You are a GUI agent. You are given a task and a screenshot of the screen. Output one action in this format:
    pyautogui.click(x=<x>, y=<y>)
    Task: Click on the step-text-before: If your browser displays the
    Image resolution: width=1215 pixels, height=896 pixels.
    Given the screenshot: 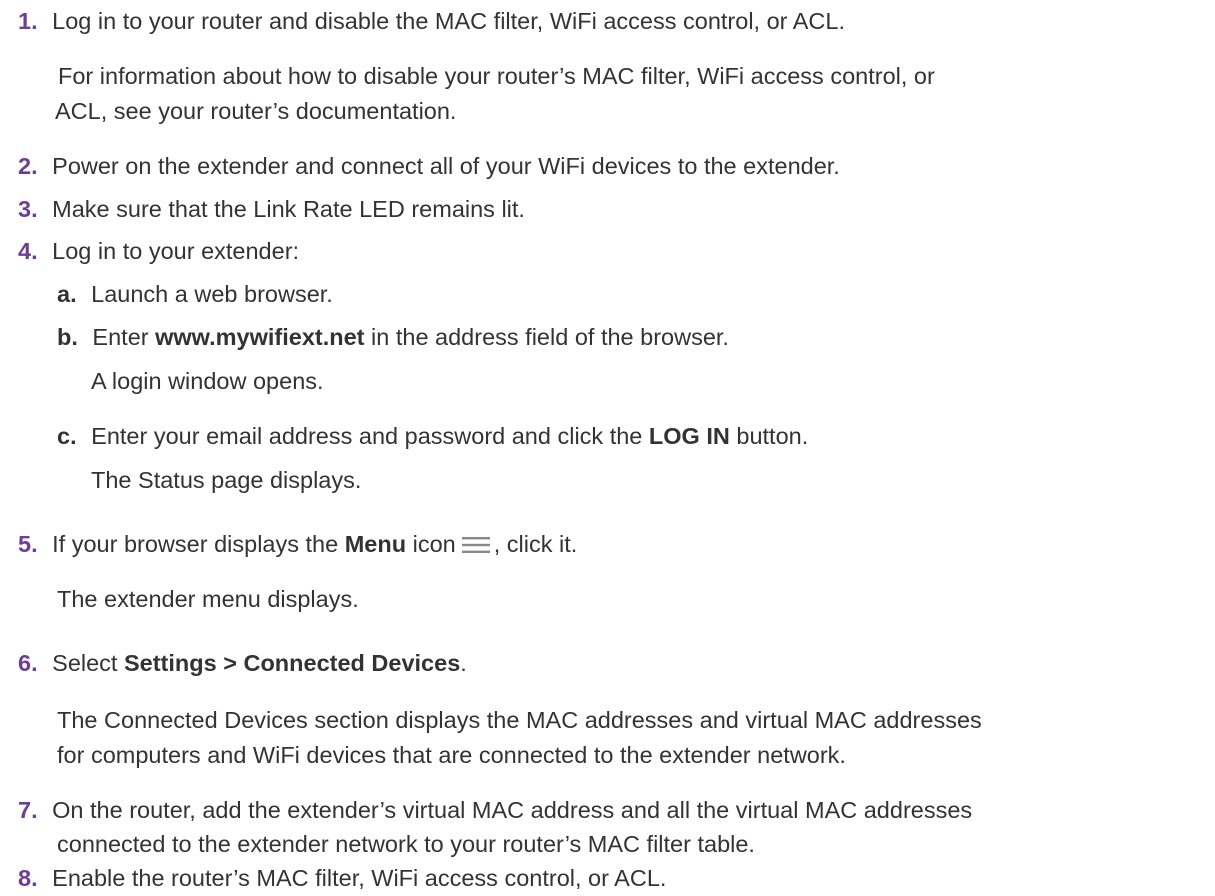 What is the action you would take?
    pyautogui.click(x=198, y=544)
    